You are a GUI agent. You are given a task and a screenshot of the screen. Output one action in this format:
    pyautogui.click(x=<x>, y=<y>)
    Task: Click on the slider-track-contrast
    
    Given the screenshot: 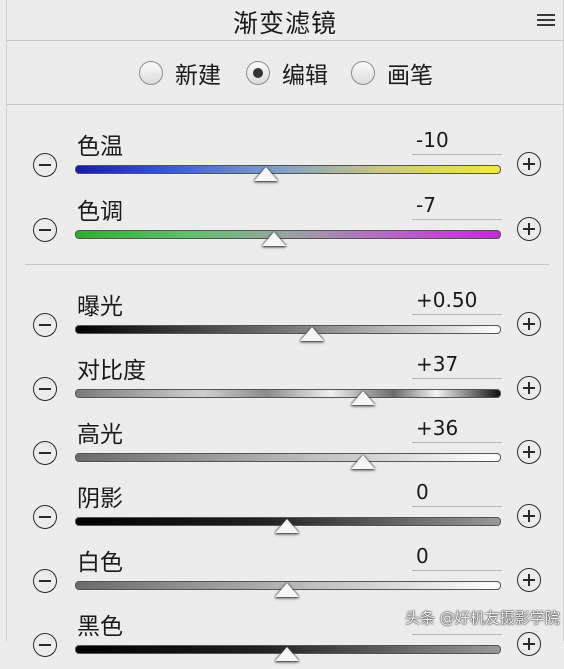 What is the action you would take?
    pyautogui.click(x=288, y=393)
    